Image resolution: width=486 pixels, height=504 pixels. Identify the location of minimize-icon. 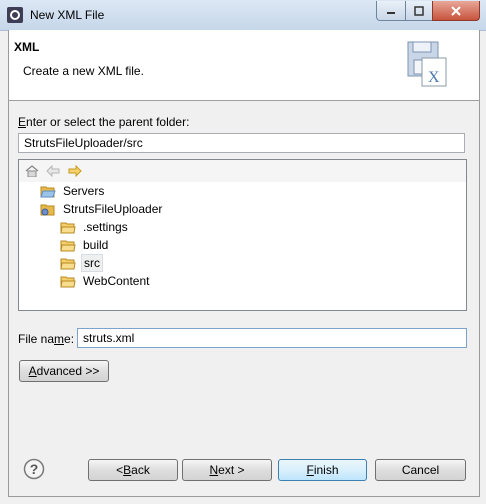
(391, 12).